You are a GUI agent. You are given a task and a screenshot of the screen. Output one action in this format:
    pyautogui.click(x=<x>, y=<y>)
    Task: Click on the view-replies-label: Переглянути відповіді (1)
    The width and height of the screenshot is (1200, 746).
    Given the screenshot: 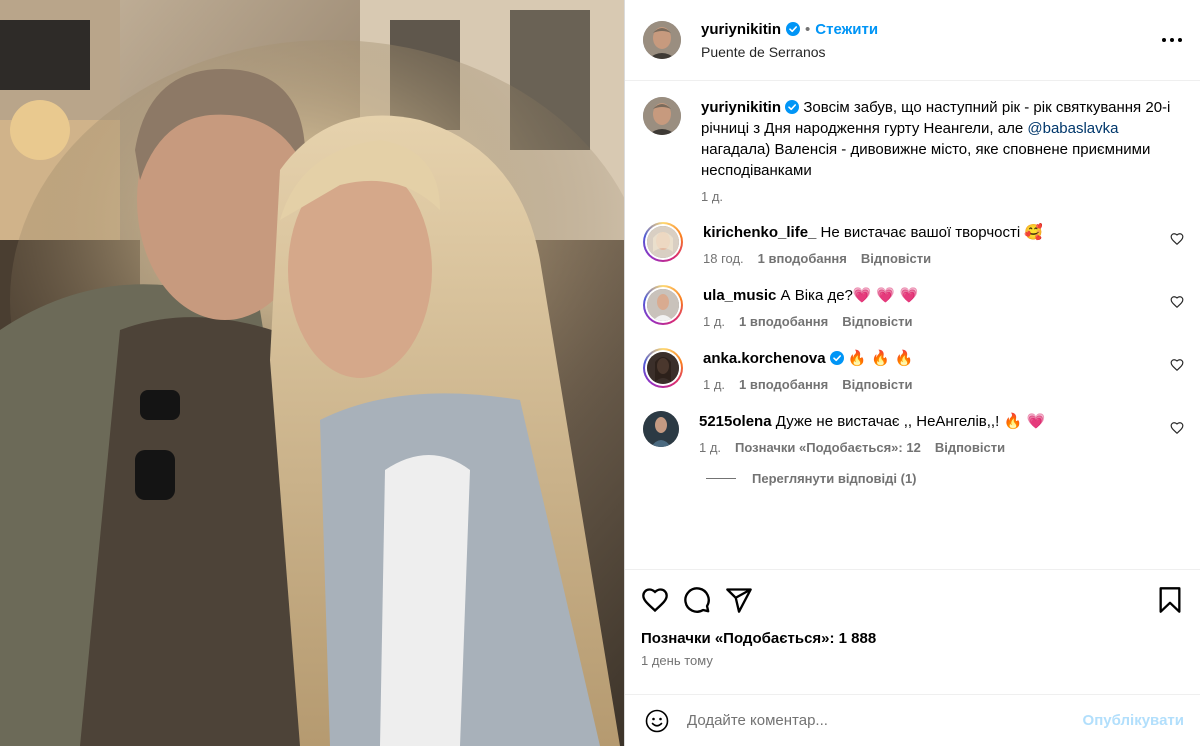 What is the action you would take?
    pyautogui.click(x=834, y=478)
    